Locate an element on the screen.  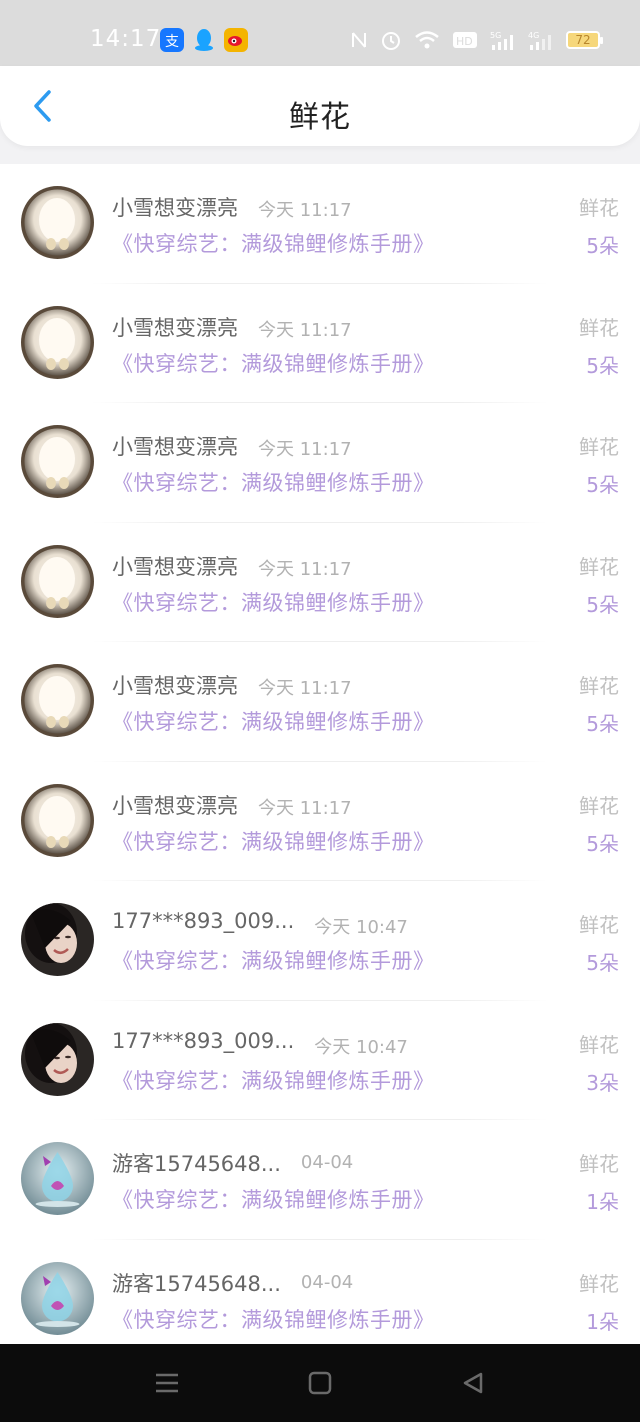
svg-text: 4G is located at coordinates (533, 35).